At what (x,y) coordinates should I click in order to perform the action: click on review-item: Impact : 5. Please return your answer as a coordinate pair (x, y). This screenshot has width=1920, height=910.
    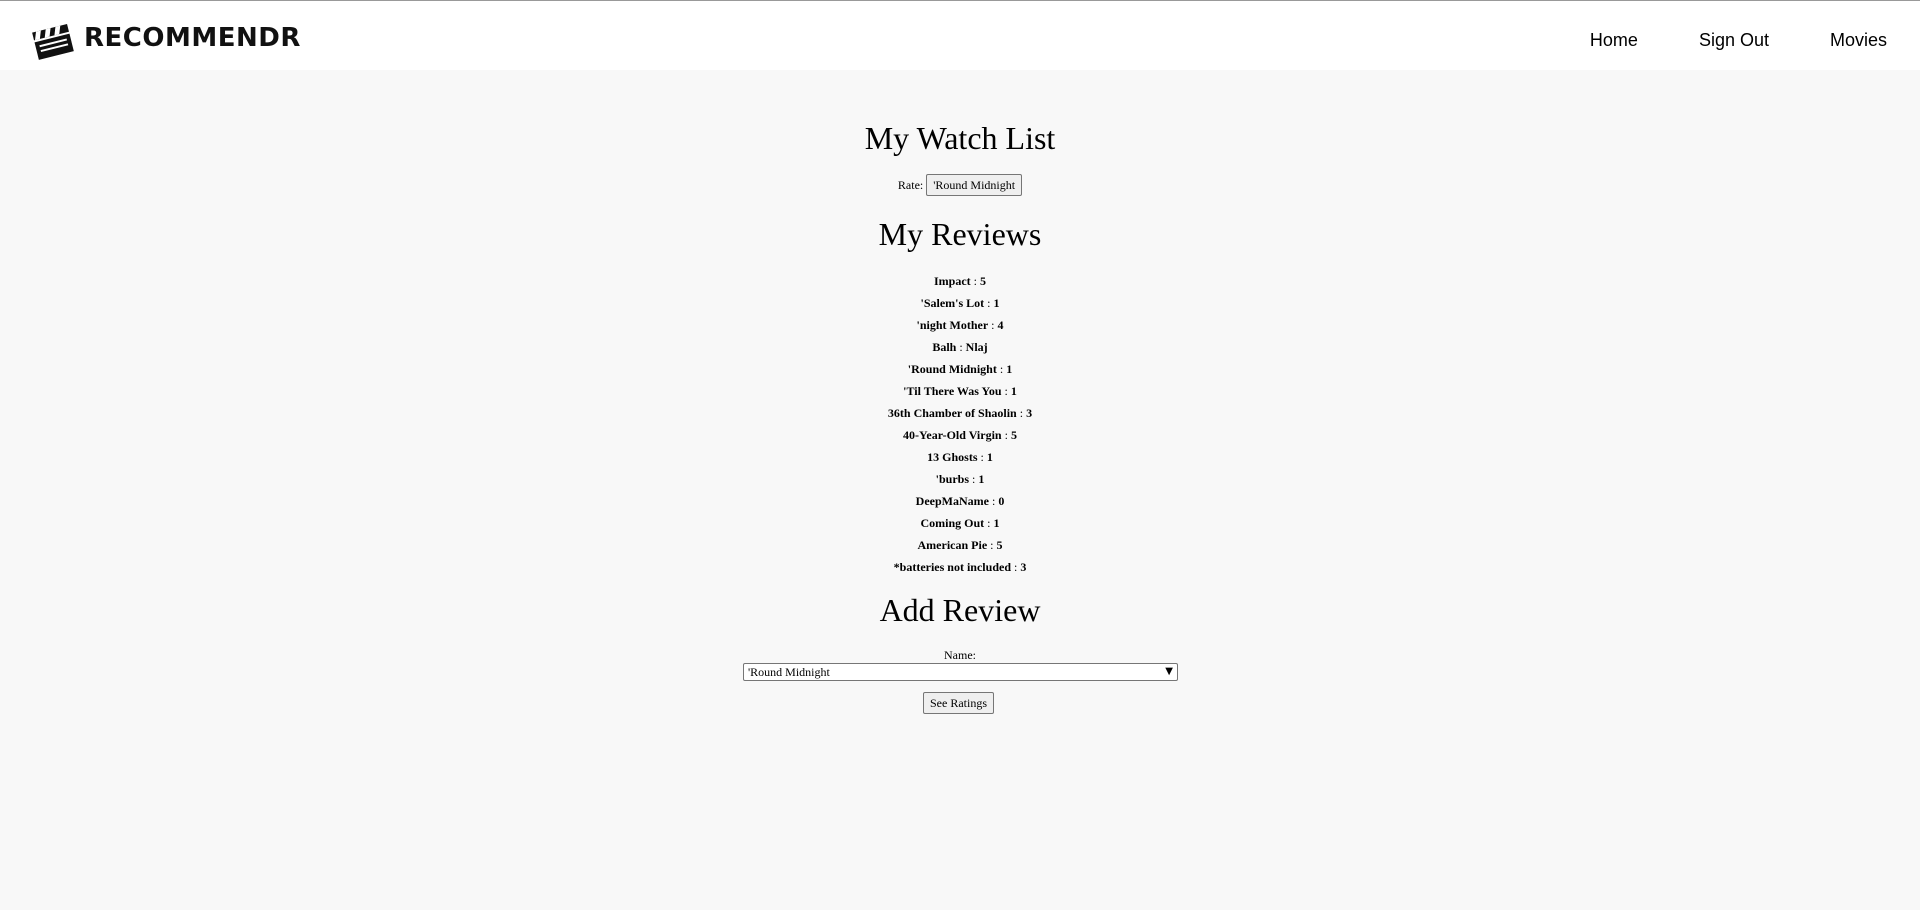
    Looking at the image, I should click on (959, 281).